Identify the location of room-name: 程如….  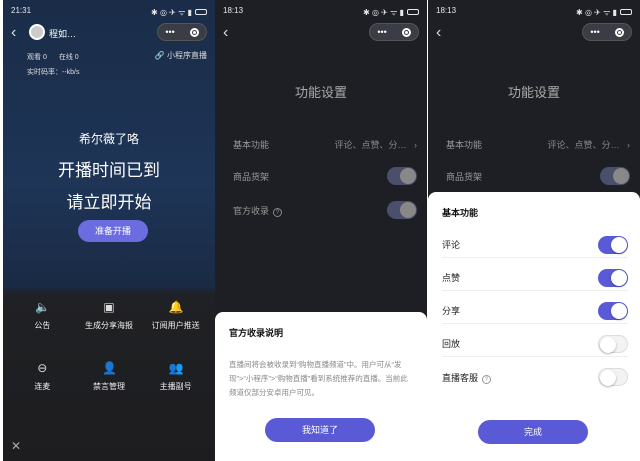
(63, 34).